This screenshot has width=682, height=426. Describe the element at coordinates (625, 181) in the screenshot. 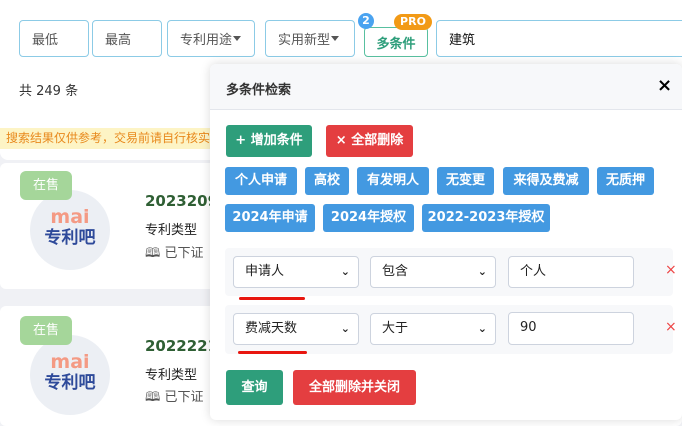

I see `preset-chip: 无质押` at that location.